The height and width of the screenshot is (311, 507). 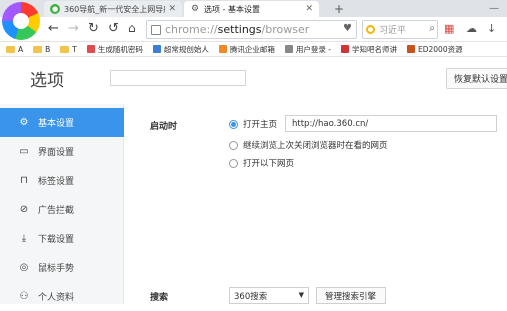 I want to click on apps-icon: ▦, so click(x=449, y=28).